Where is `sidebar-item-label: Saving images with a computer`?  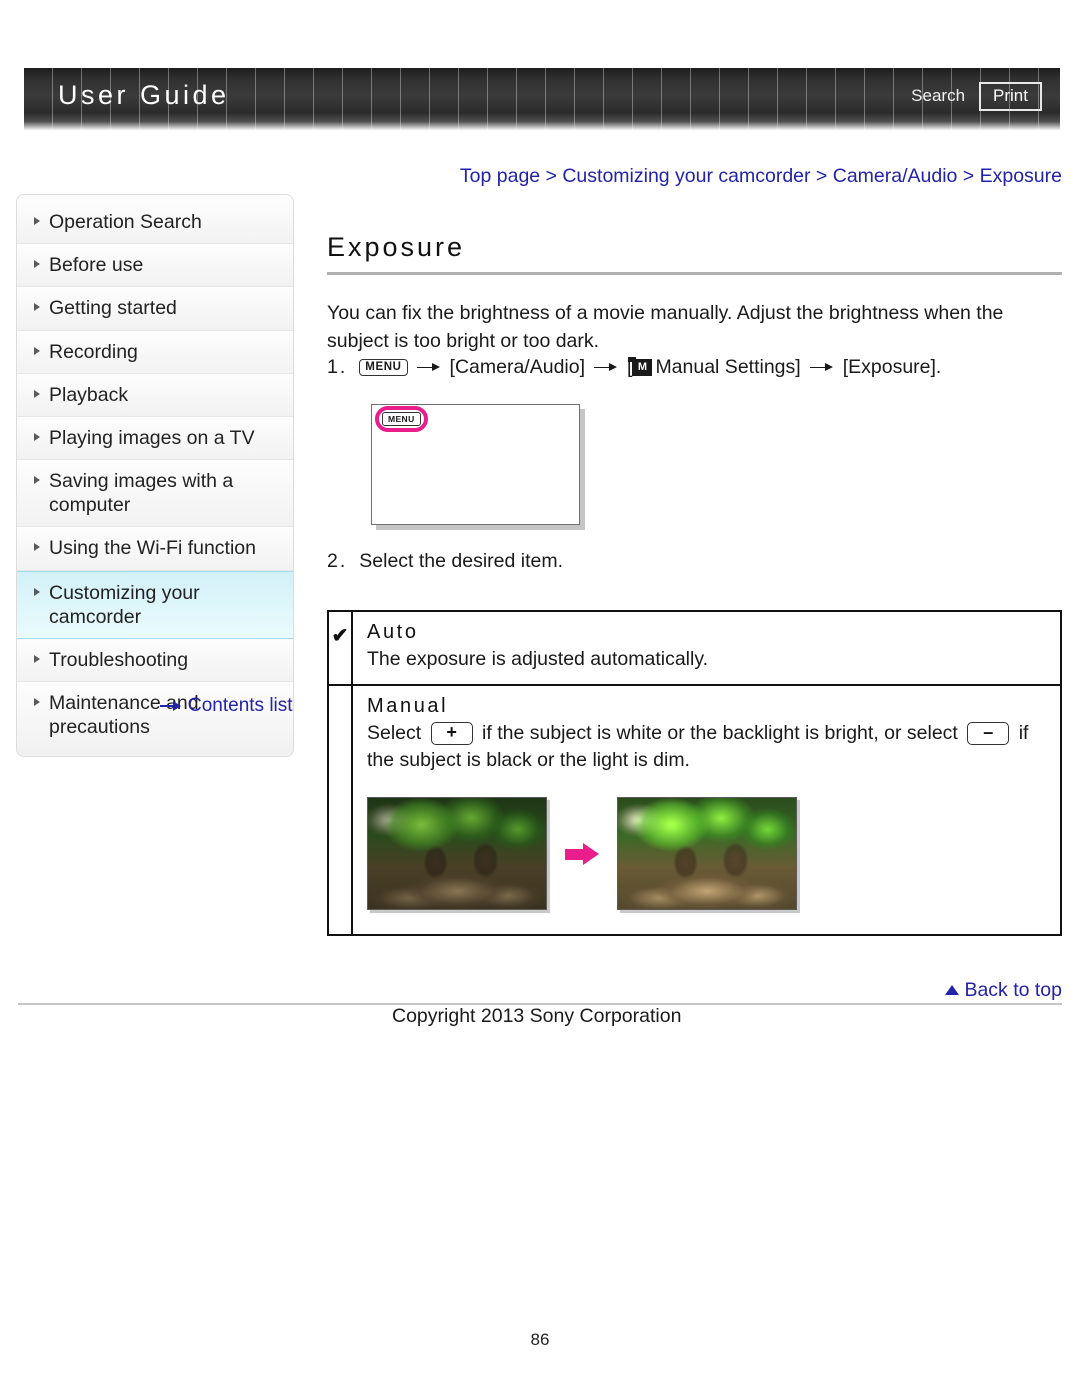 sidebar-item-label: Saving images with a computer is located at coordinates (141, 493).